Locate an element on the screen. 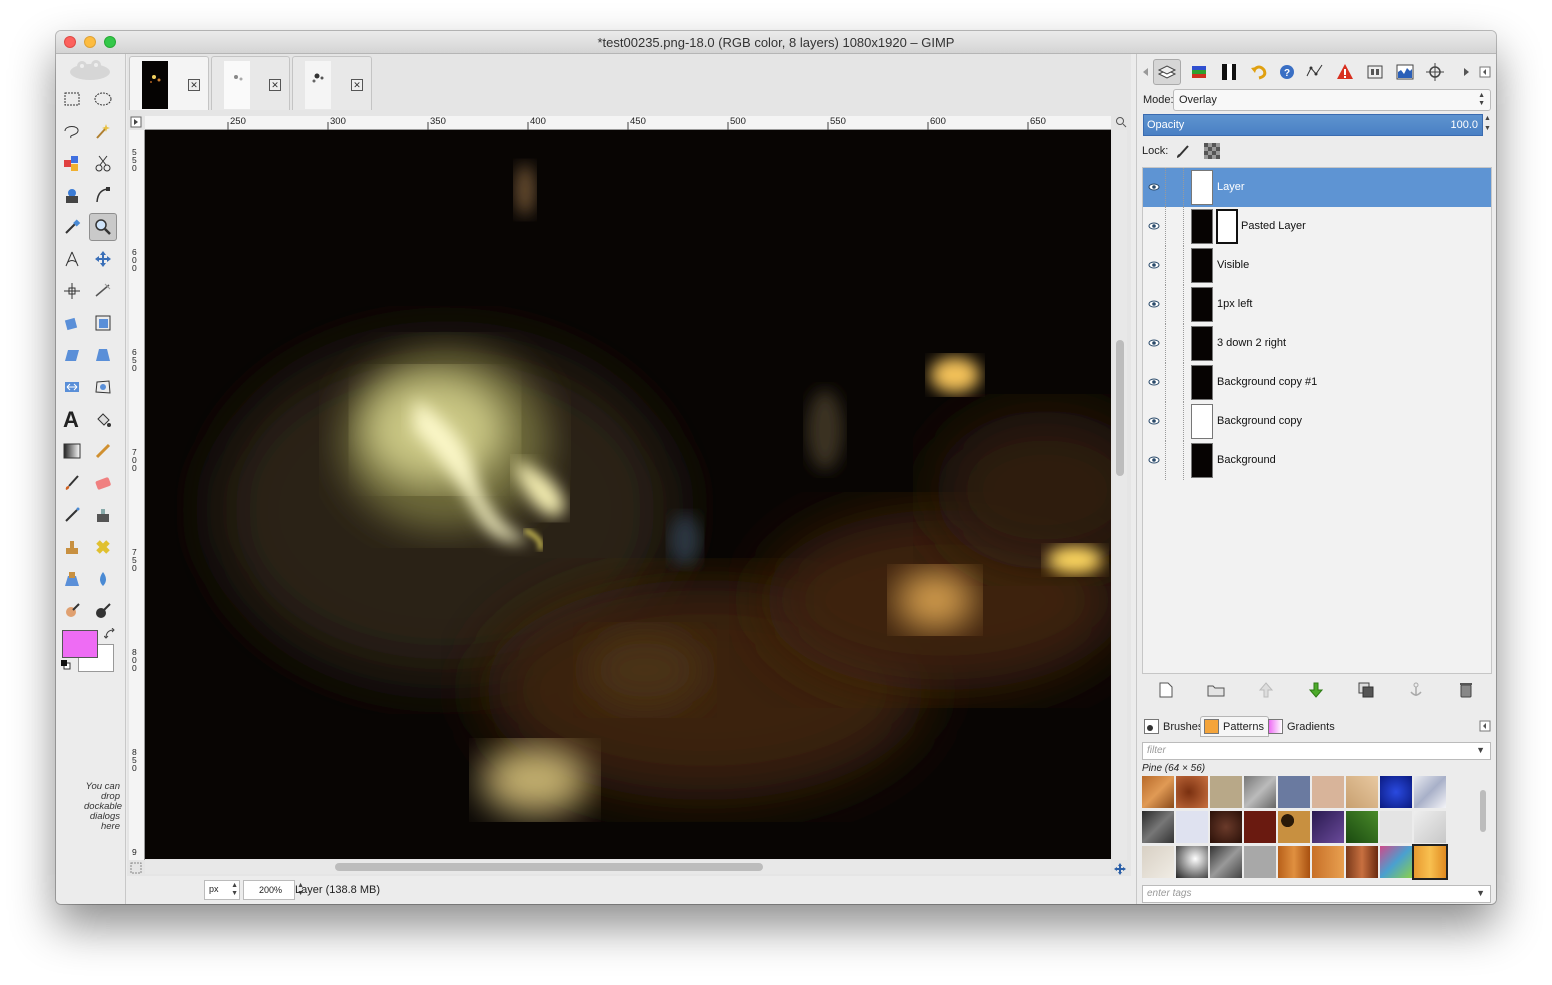 This screenshot has width=1552, height=985. paintbrush-icon is located at coordinates (72, 483).